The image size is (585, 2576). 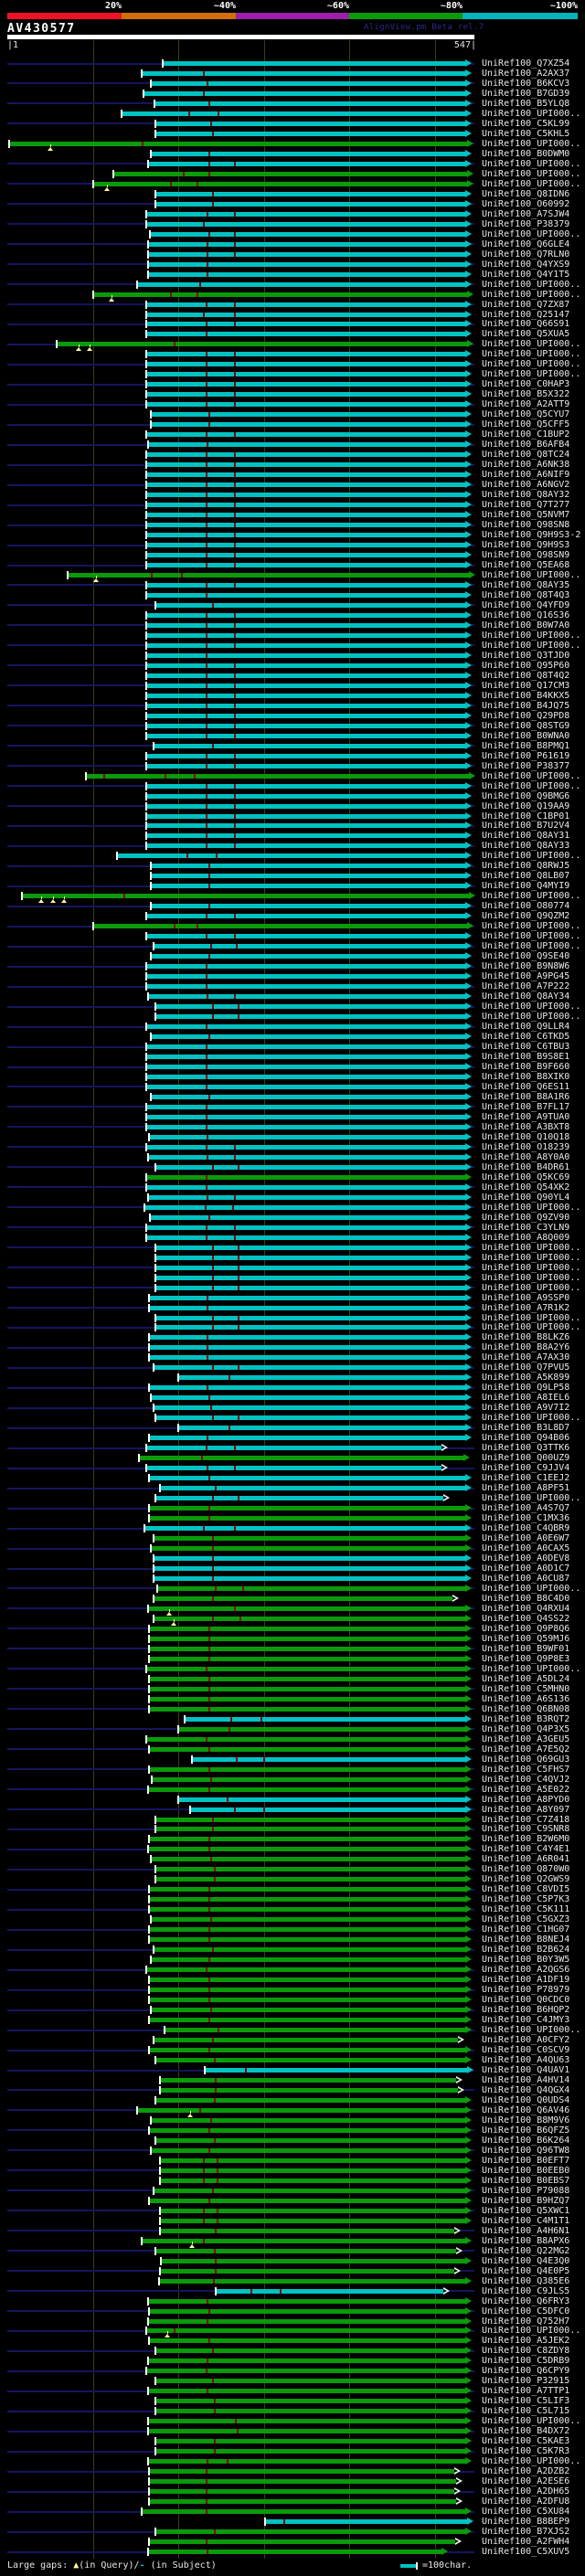 What do you see at coordinates (525, 1599) in the screenshot?
I see `subject-id-label: UniRef100_B8C4D0` at bounding box center [525, 1599].